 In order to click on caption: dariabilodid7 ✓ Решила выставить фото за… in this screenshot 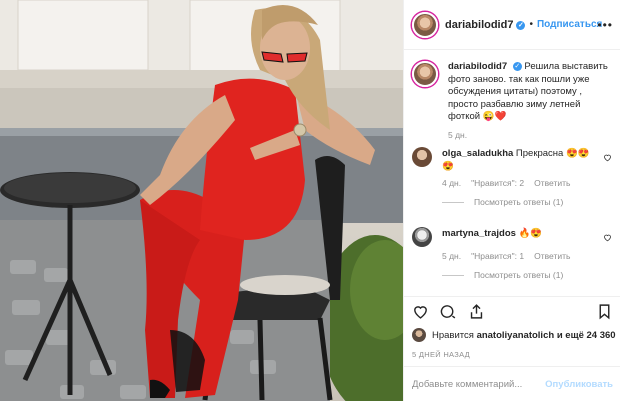, I will do `click(512, 100)`.